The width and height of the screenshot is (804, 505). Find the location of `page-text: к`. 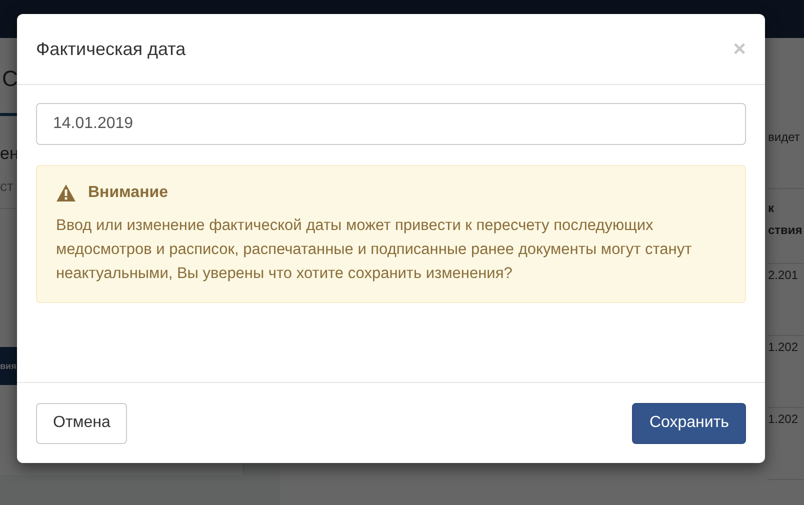

page-text: к is located at coordinates (771, 208).